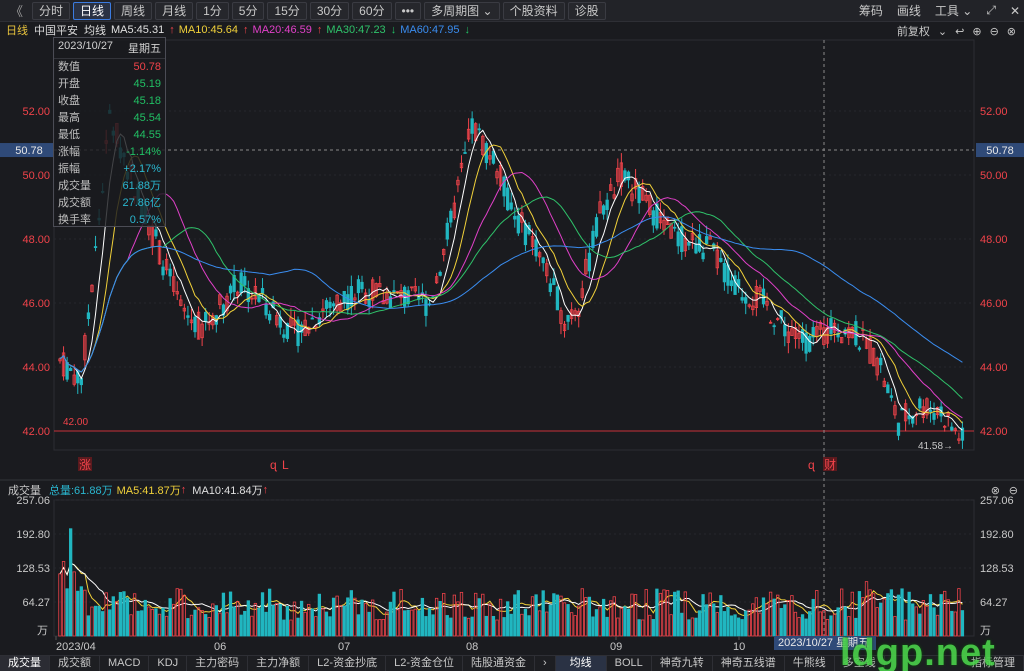 The height and width of the screenshot is (671, 1024). I want to click on price-tick-left: 52.00, so click(36, 112).